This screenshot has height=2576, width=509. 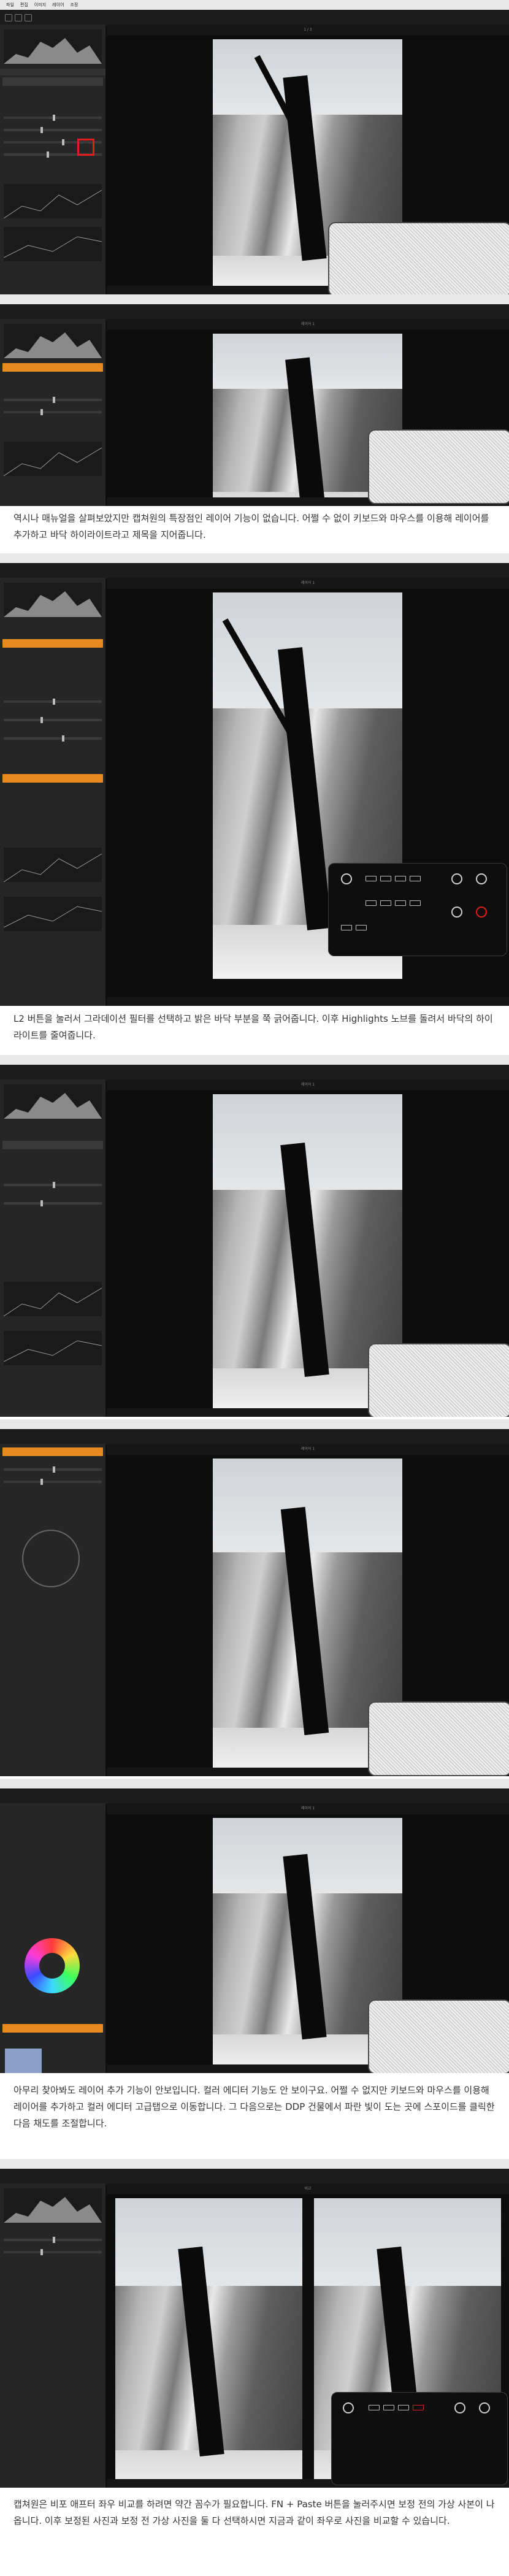 What do you see at coordinates (24, 4) in the screenshot?
I see `menu-item: 편집` at bounding box center [24, 4].